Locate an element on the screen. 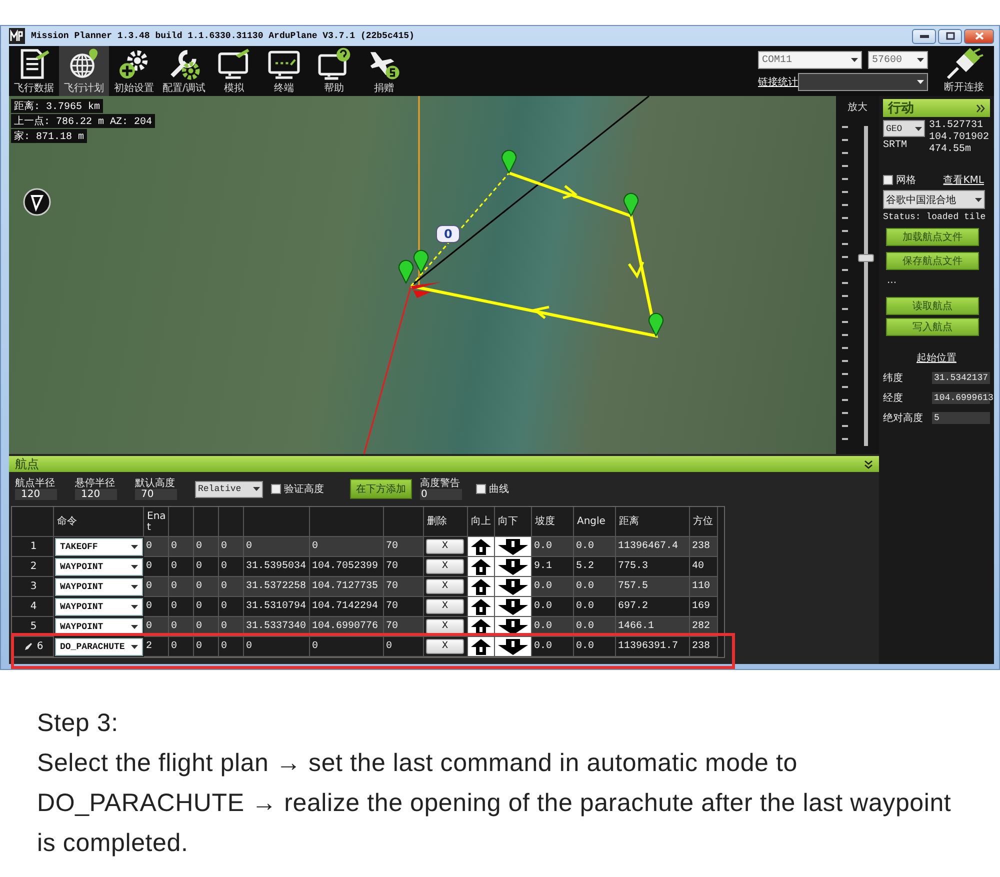 The image size is (1000, 877). table-cell: 0.0 is located at coordinates (595, 587).